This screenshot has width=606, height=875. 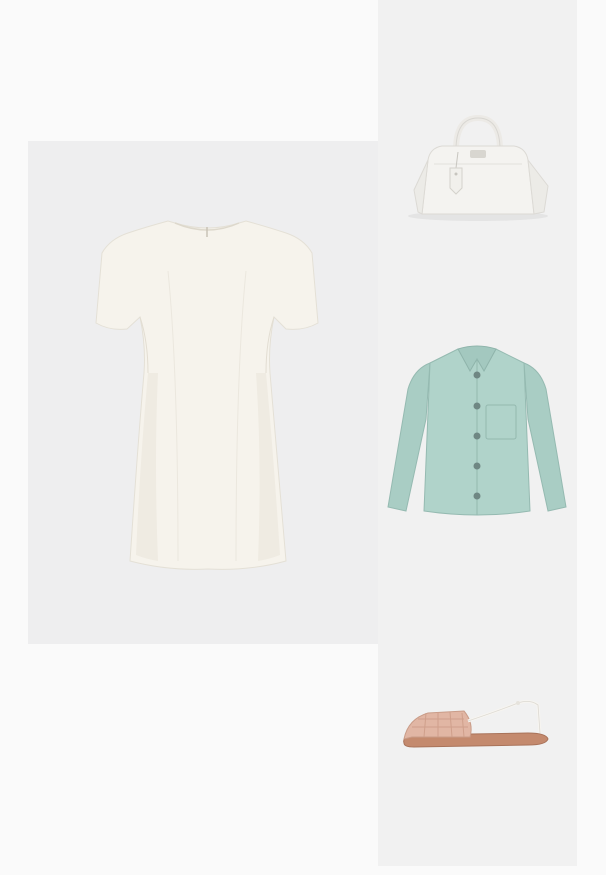 I want to click on handbag-product-tile, so click(x=477, y=144).